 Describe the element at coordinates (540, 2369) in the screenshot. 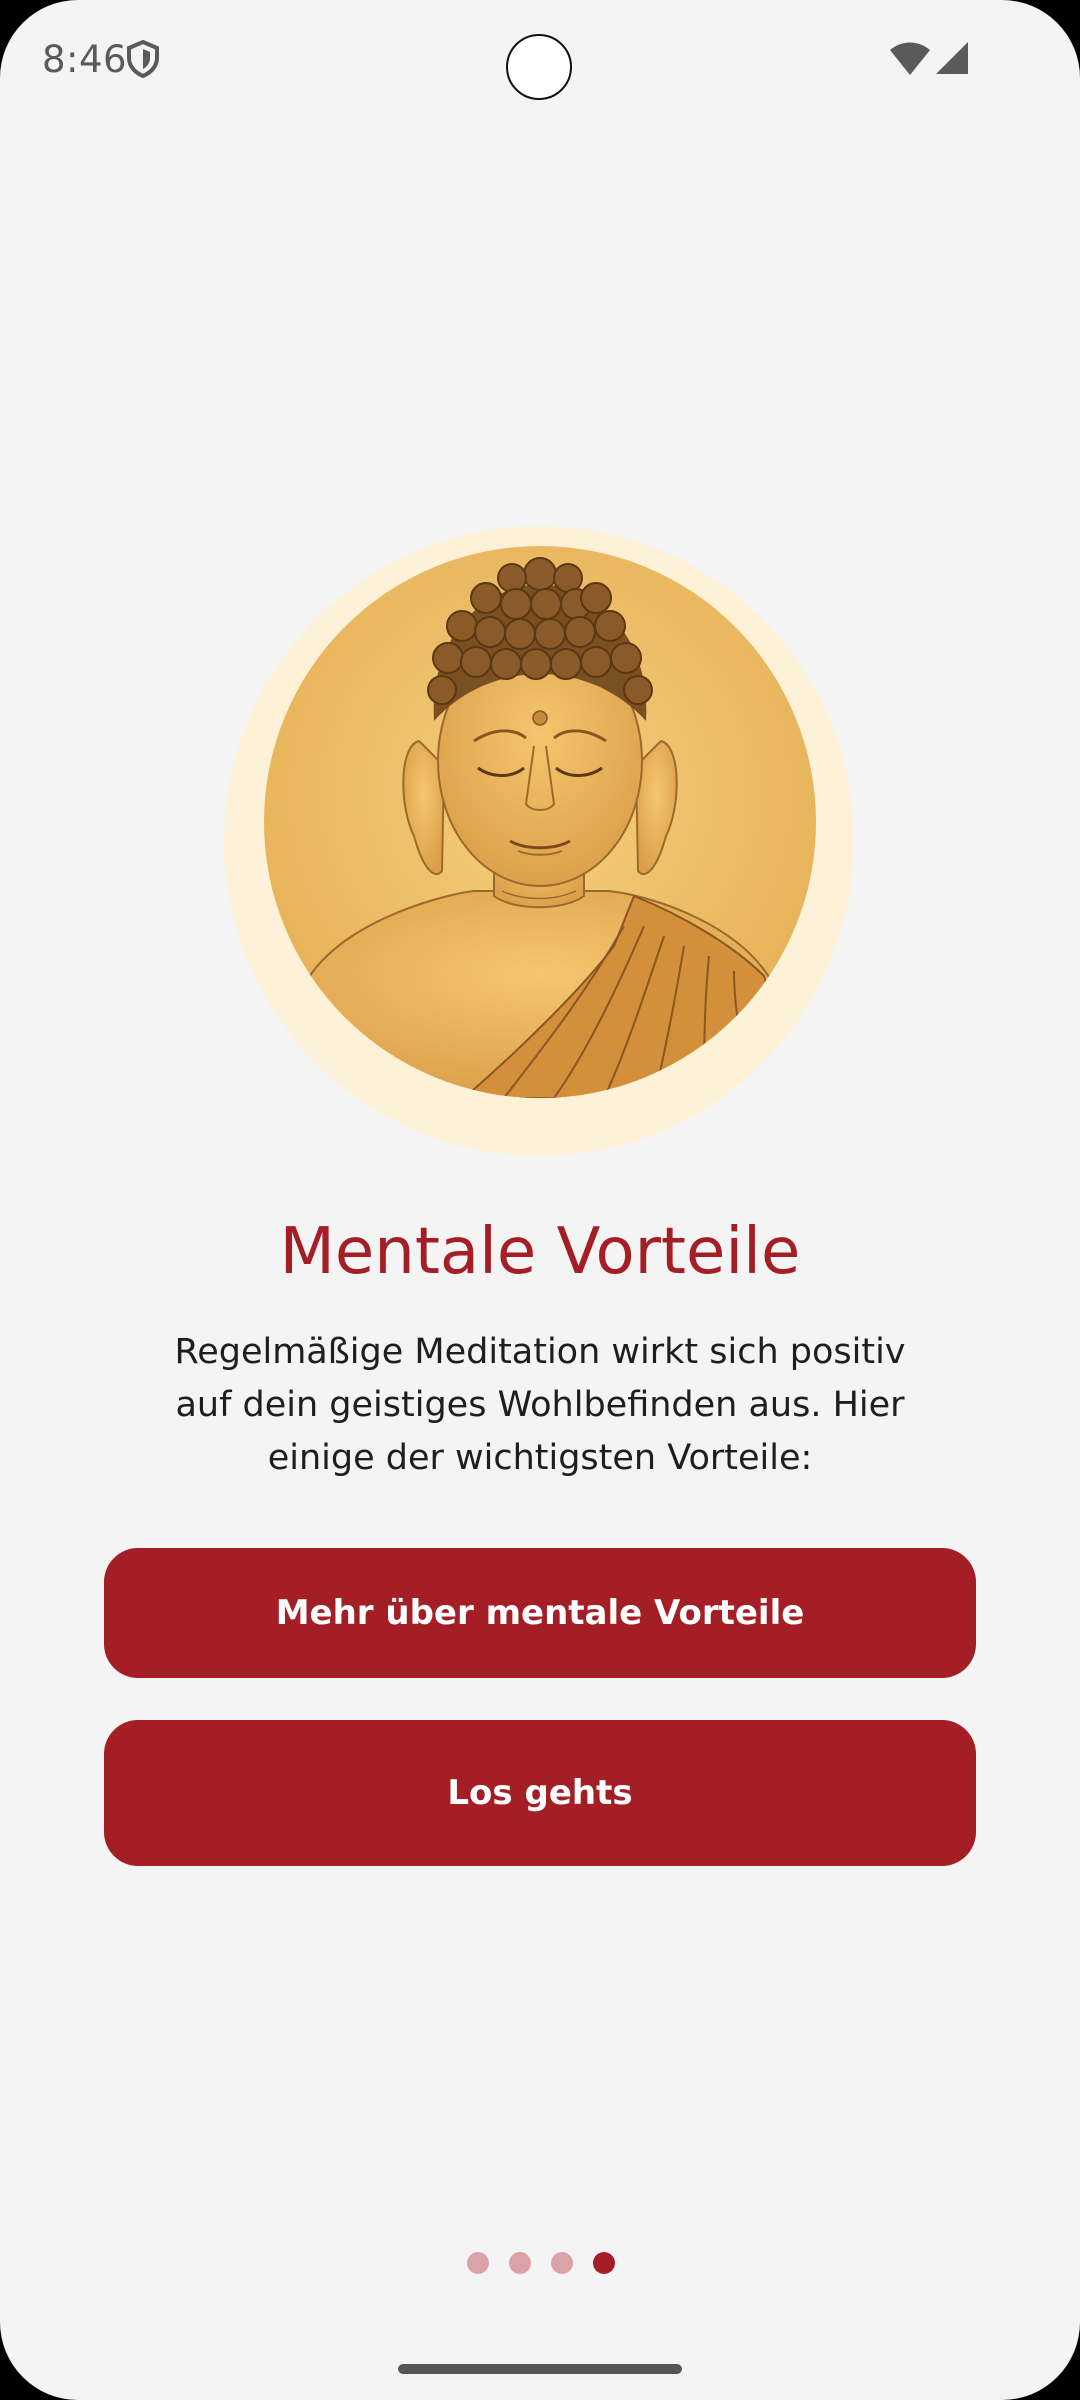

I see `home-indicator` at that location.